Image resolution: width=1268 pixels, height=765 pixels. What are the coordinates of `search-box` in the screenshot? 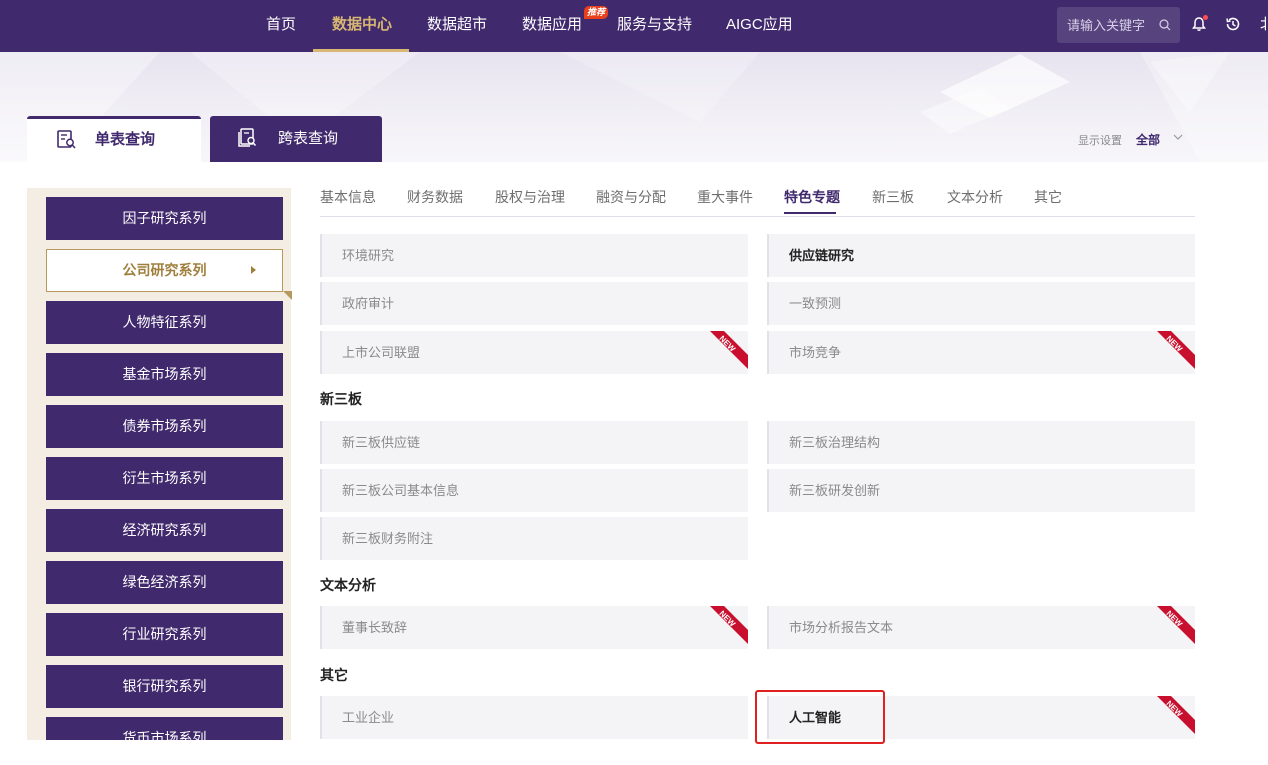 It's located at (1118, 25).